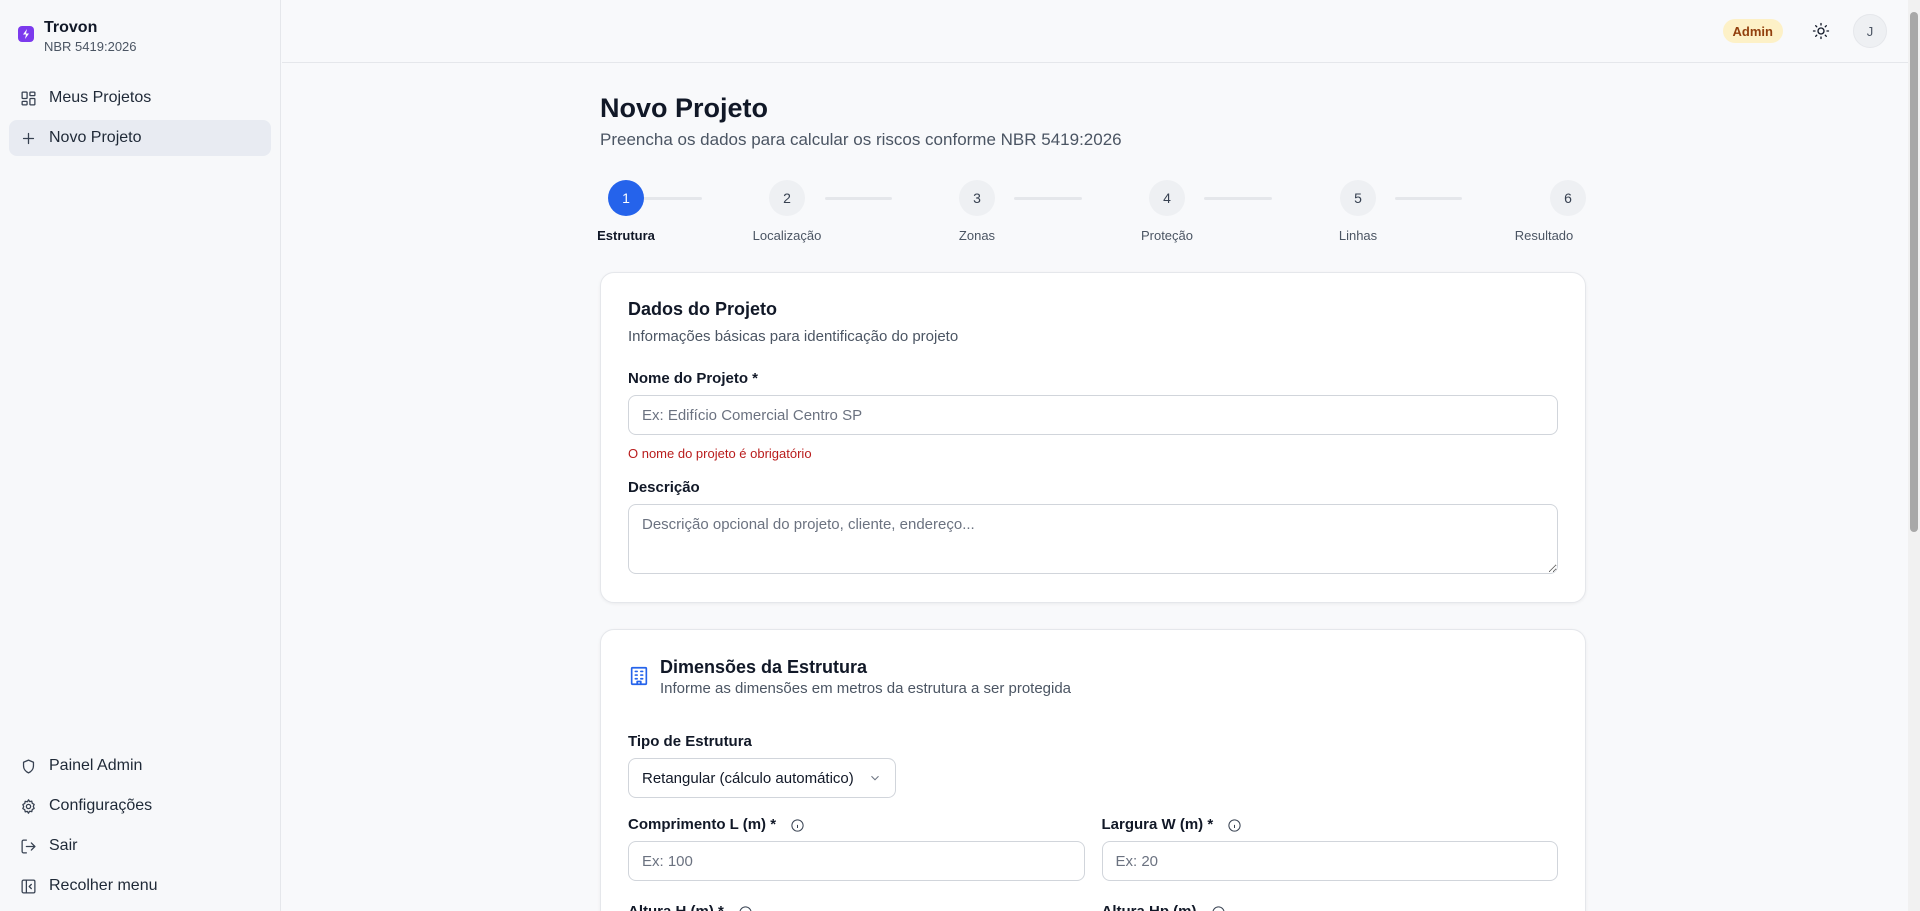 Image resolution: width=1920 pixels, height=911 pixels. I want to click on brand-subtitle: NBR 5419:2026, so click(90, 46).